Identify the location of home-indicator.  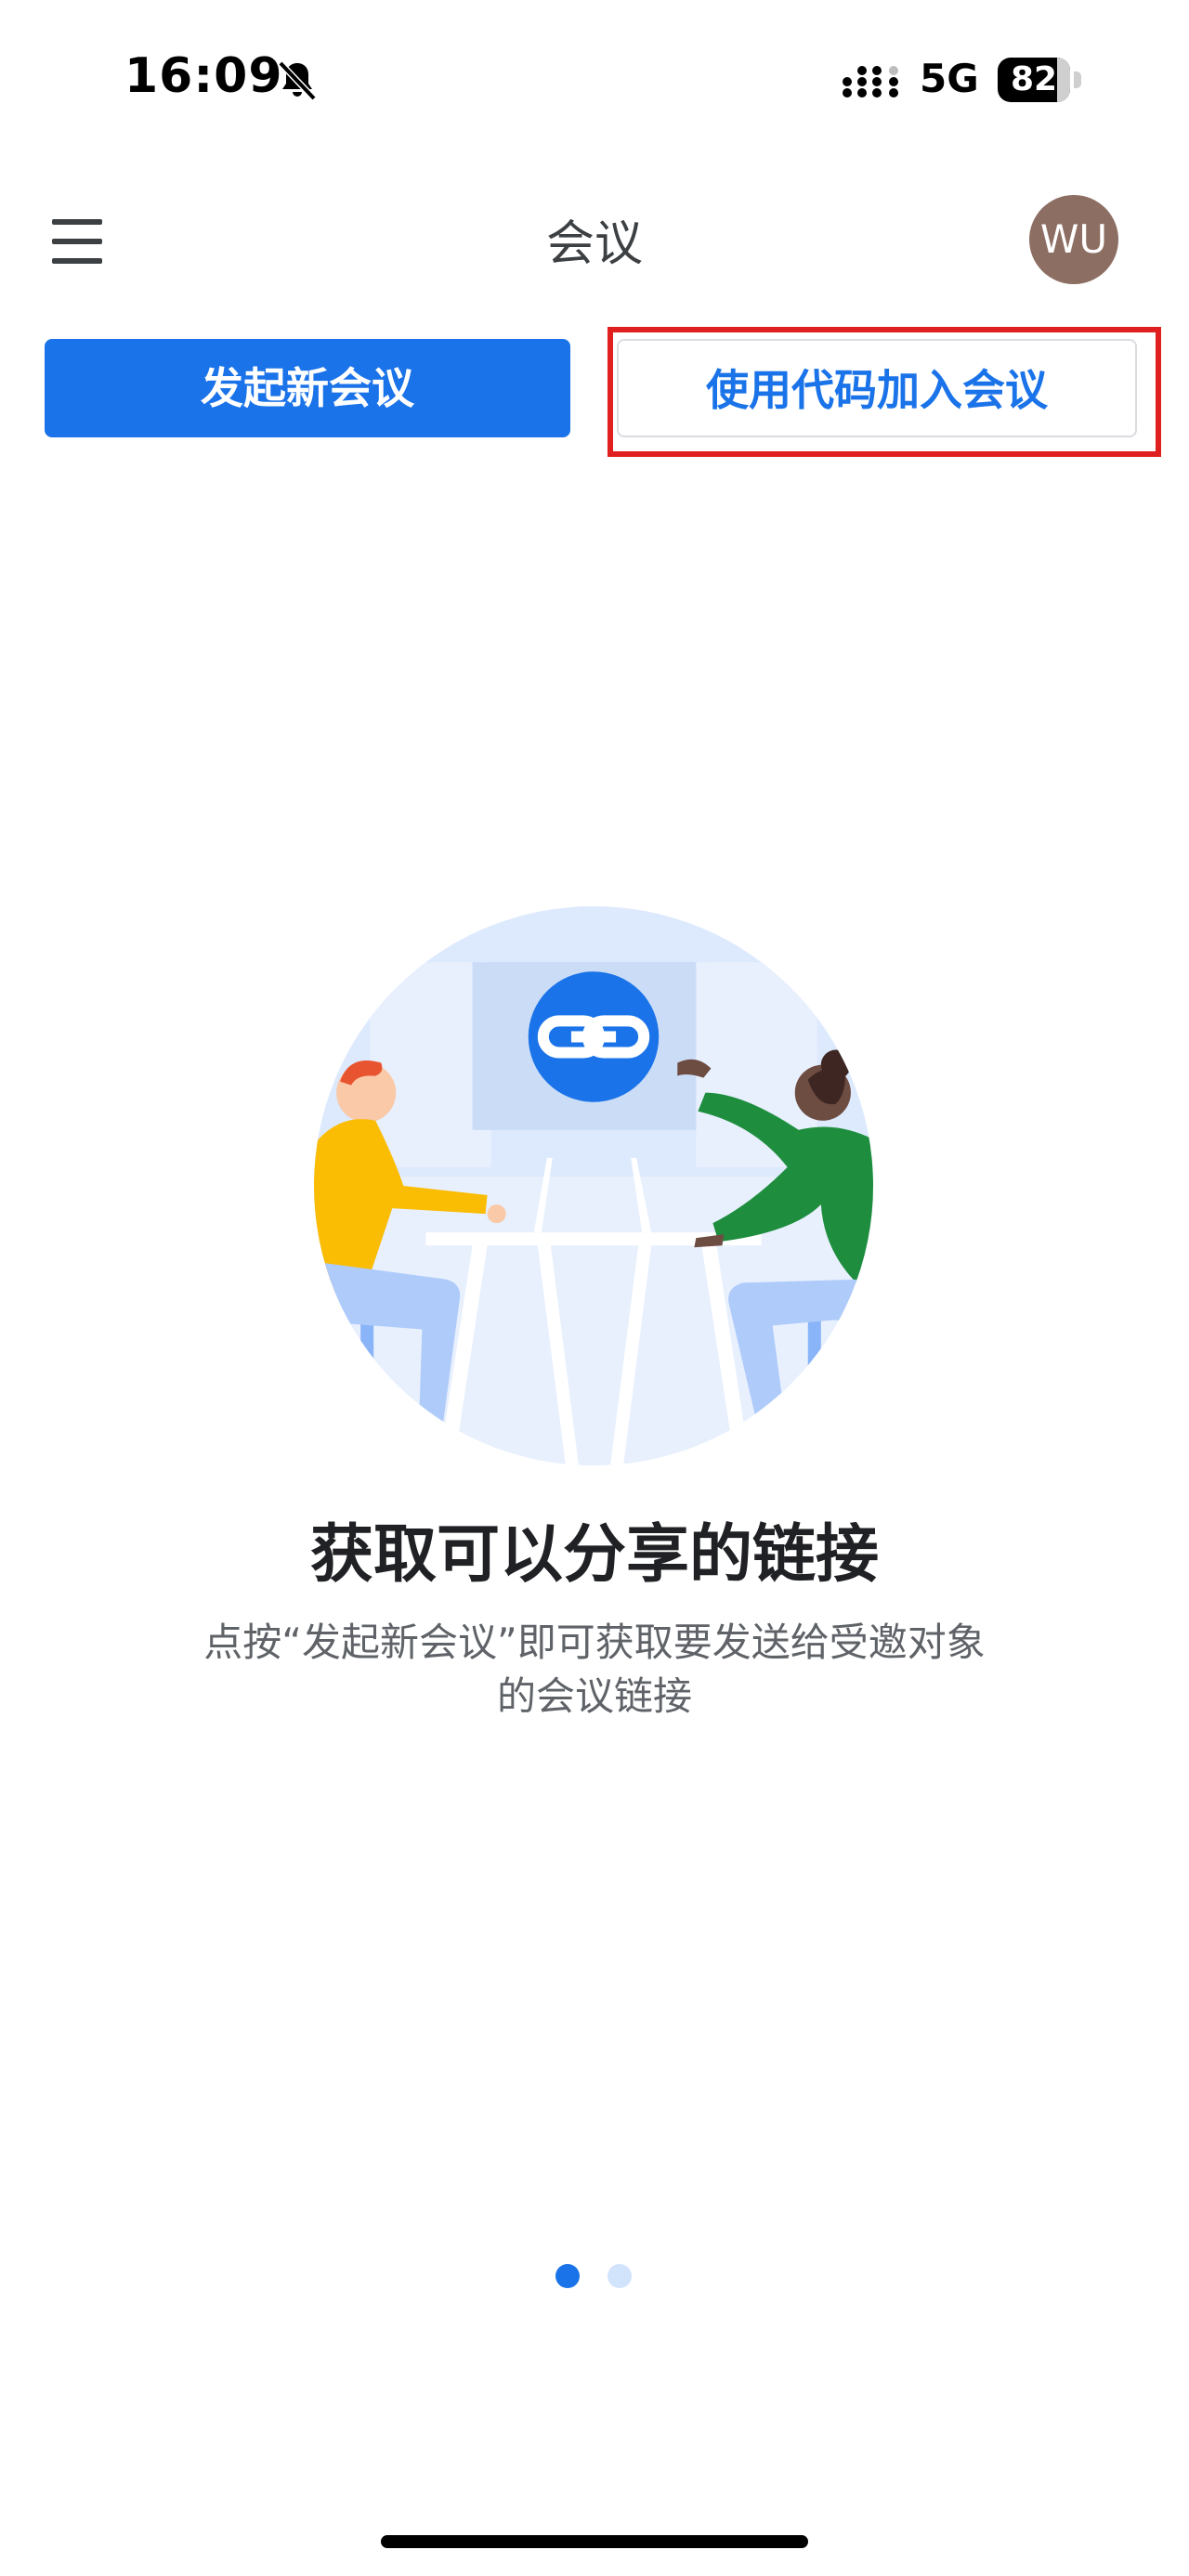
(594, 2541).